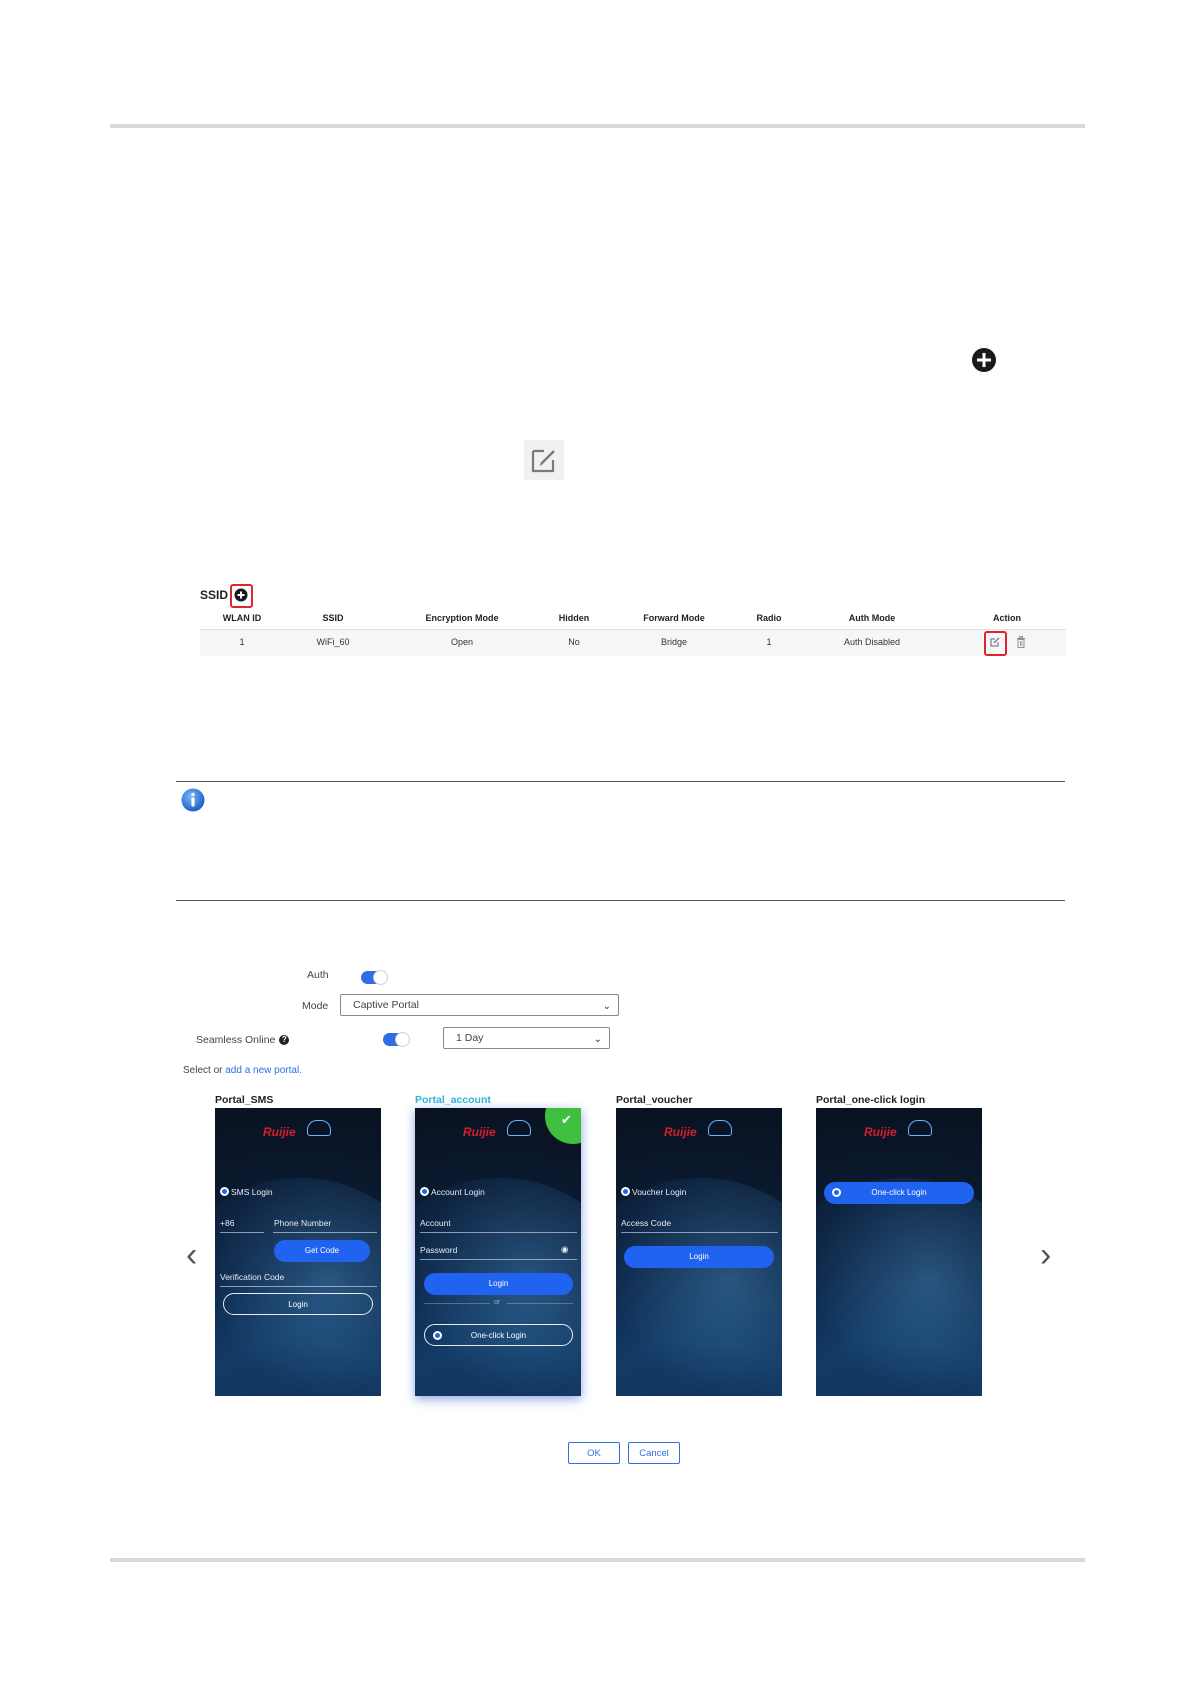 Image resolution: width=1191 pixels, height=1684 pixels. Describe the element at coordinates (402, 1039) in the screenshot. I see `seamless-toggle-knob` at that location.